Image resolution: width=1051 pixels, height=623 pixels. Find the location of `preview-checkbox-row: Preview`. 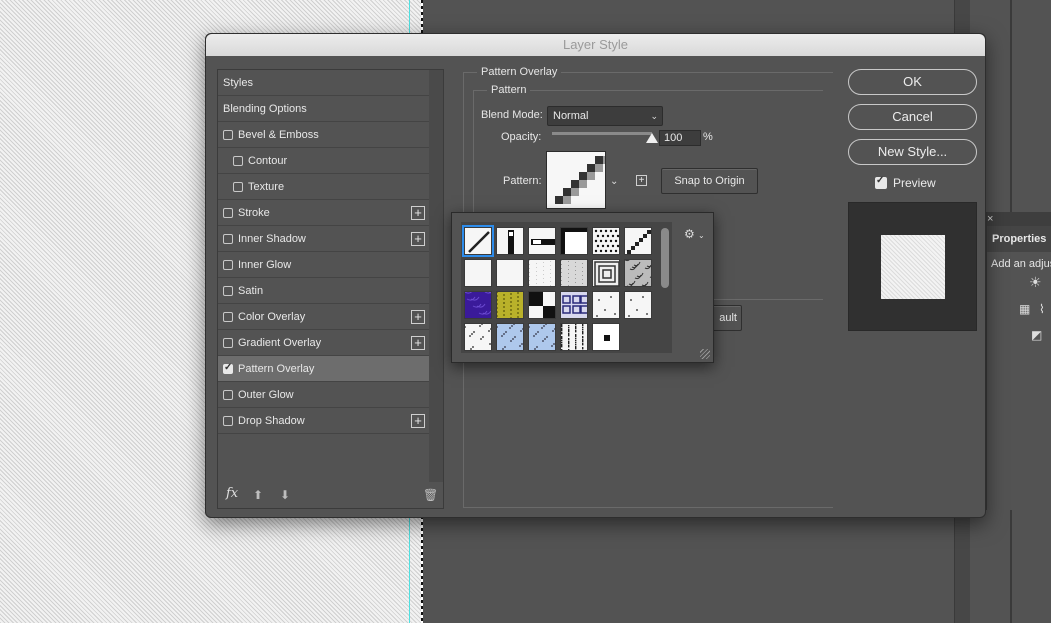

preview-checkbox-row: Preview is located at coordinates (905, 182).